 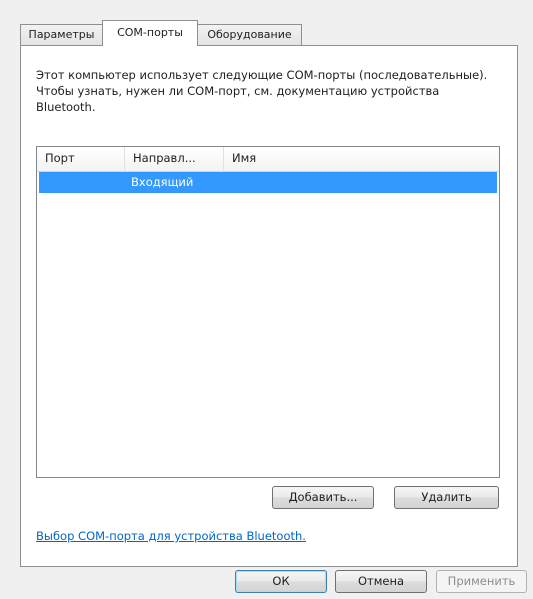 I want to click on remove-button: Удалить, so click(x=446, y=497).